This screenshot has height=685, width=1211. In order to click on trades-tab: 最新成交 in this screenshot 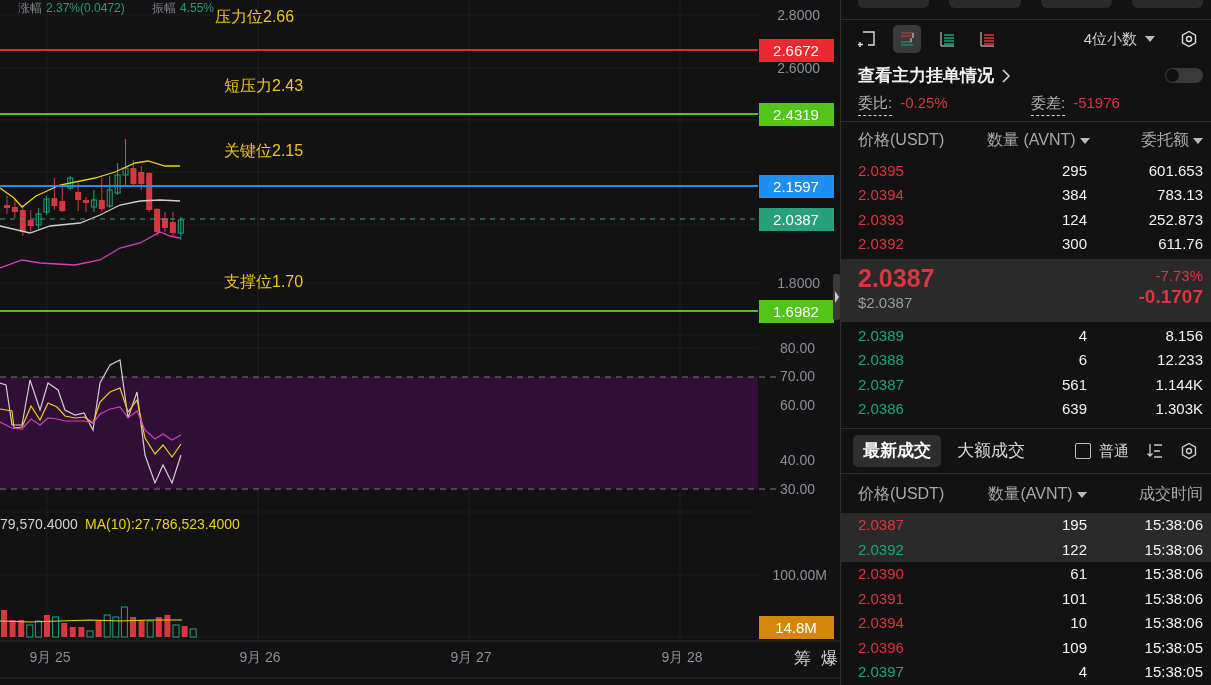, I will do `click(897, 451)`.